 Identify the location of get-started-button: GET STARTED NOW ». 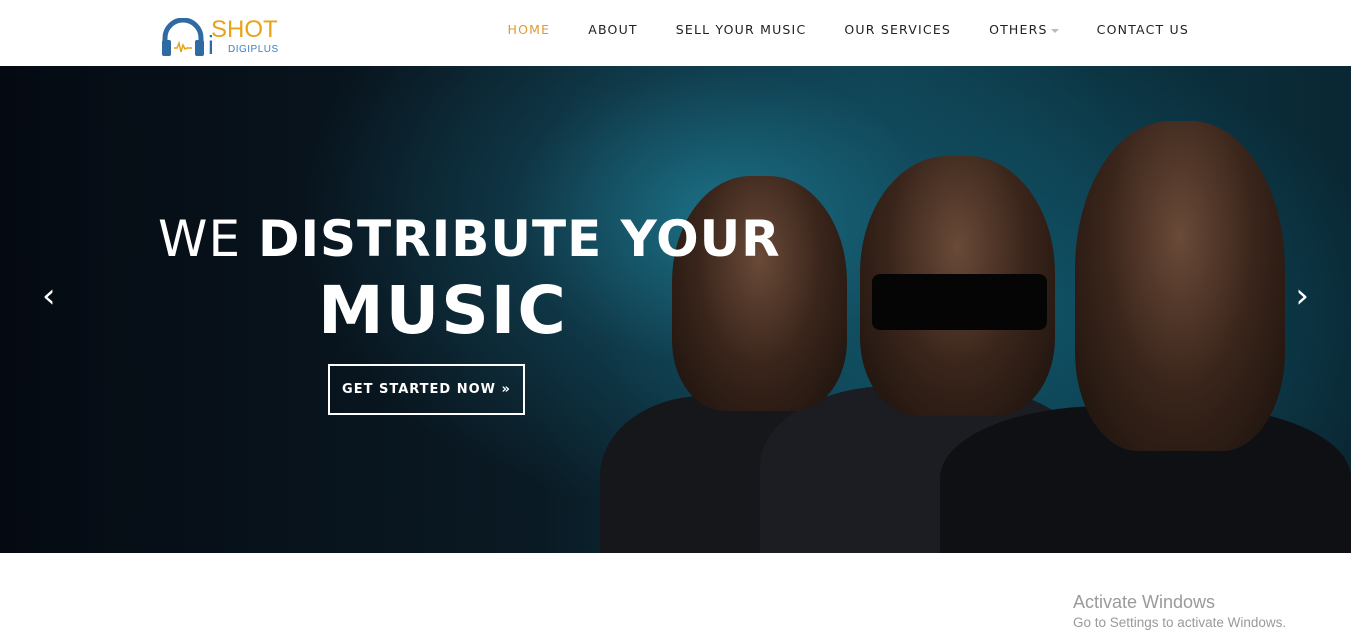
(426, 389).